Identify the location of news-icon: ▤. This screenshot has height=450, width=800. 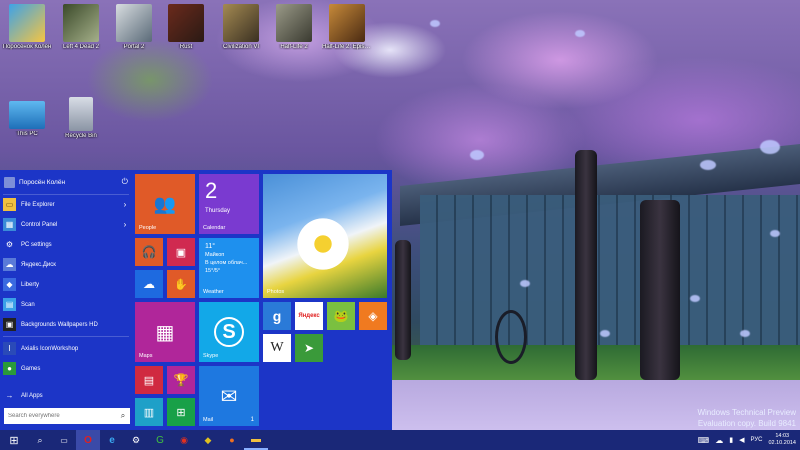
(149, 380).